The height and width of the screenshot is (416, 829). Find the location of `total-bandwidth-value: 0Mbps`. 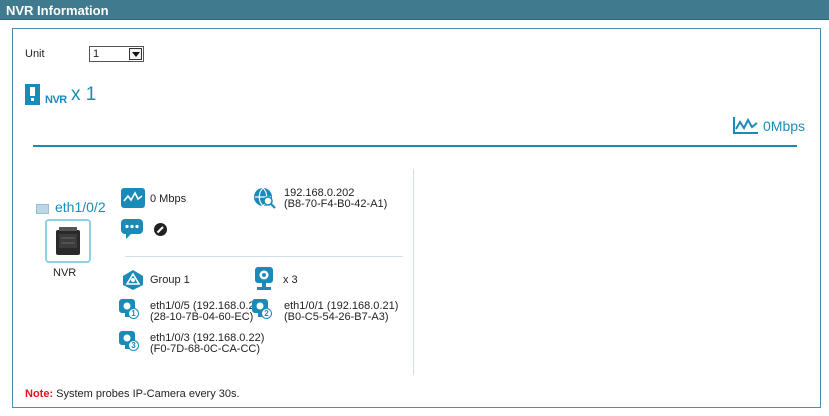

total-bandwidth-value: 0Mbps is located at coordinates (784, 126).